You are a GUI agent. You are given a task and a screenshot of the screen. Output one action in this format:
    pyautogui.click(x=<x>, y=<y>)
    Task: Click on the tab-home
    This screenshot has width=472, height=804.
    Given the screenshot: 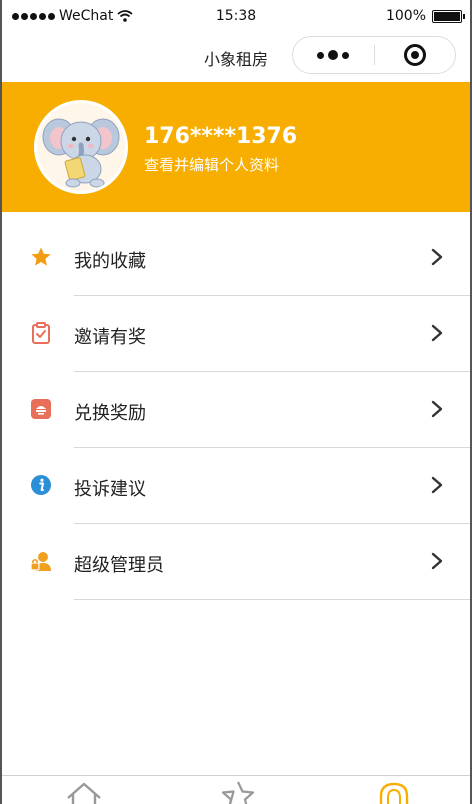 What is the action you would take?
    pyautogui.click(x=84, y=792)
    